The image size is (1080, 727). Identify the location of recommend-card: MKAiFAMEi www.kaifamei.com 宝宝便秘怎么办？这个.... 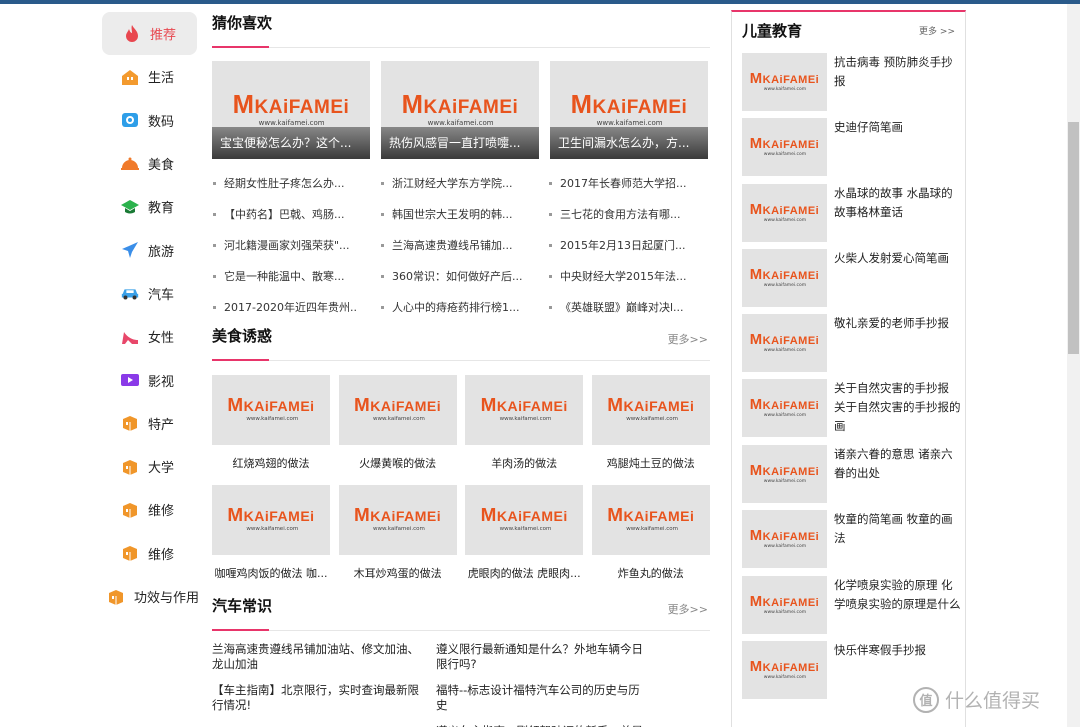
(291, 110).